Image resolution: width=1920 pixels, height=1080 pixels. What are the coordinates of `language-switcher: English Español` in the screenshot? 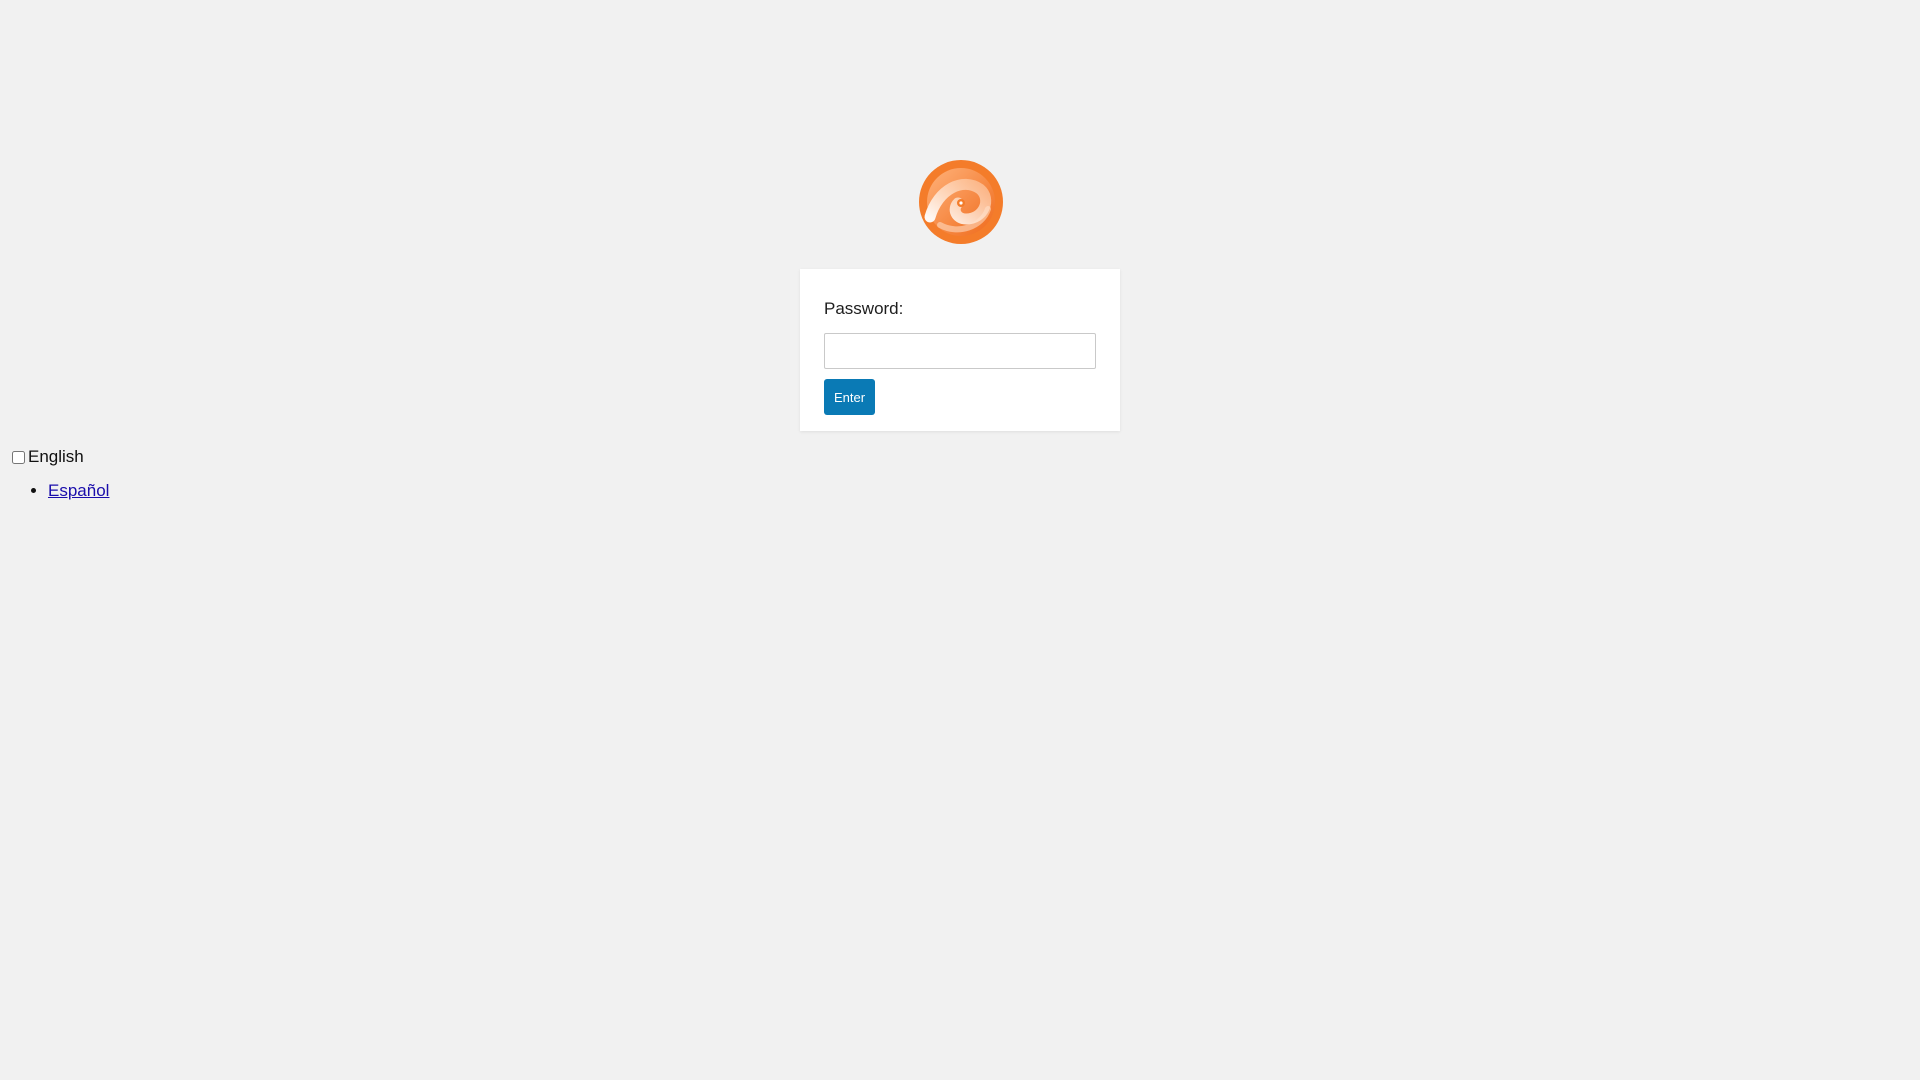 It's located at (60, 474).